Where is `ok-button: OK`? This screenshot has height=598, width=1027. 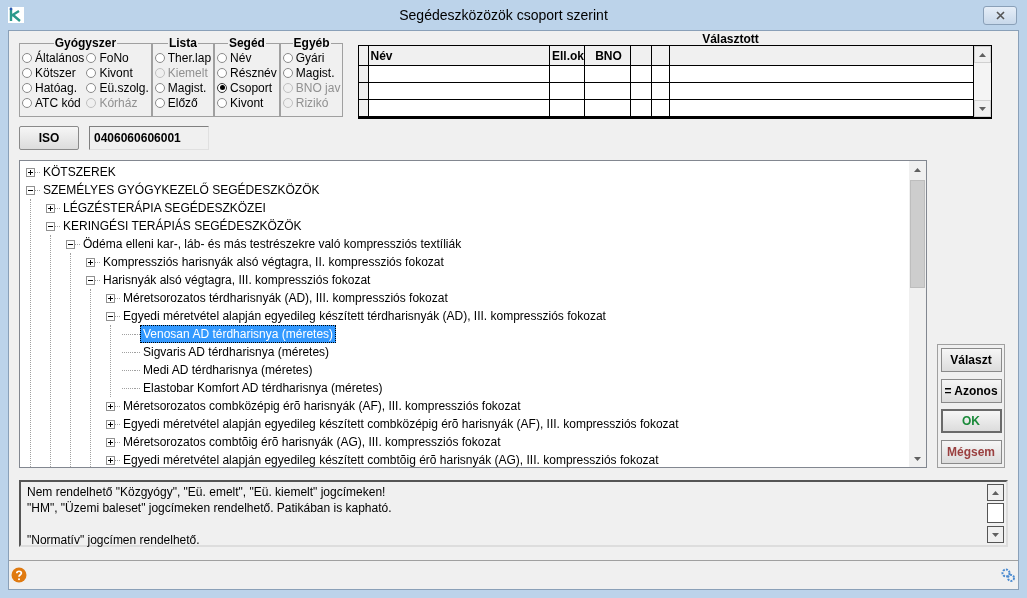 ok-button: OK is located at coordinates (971, 421).